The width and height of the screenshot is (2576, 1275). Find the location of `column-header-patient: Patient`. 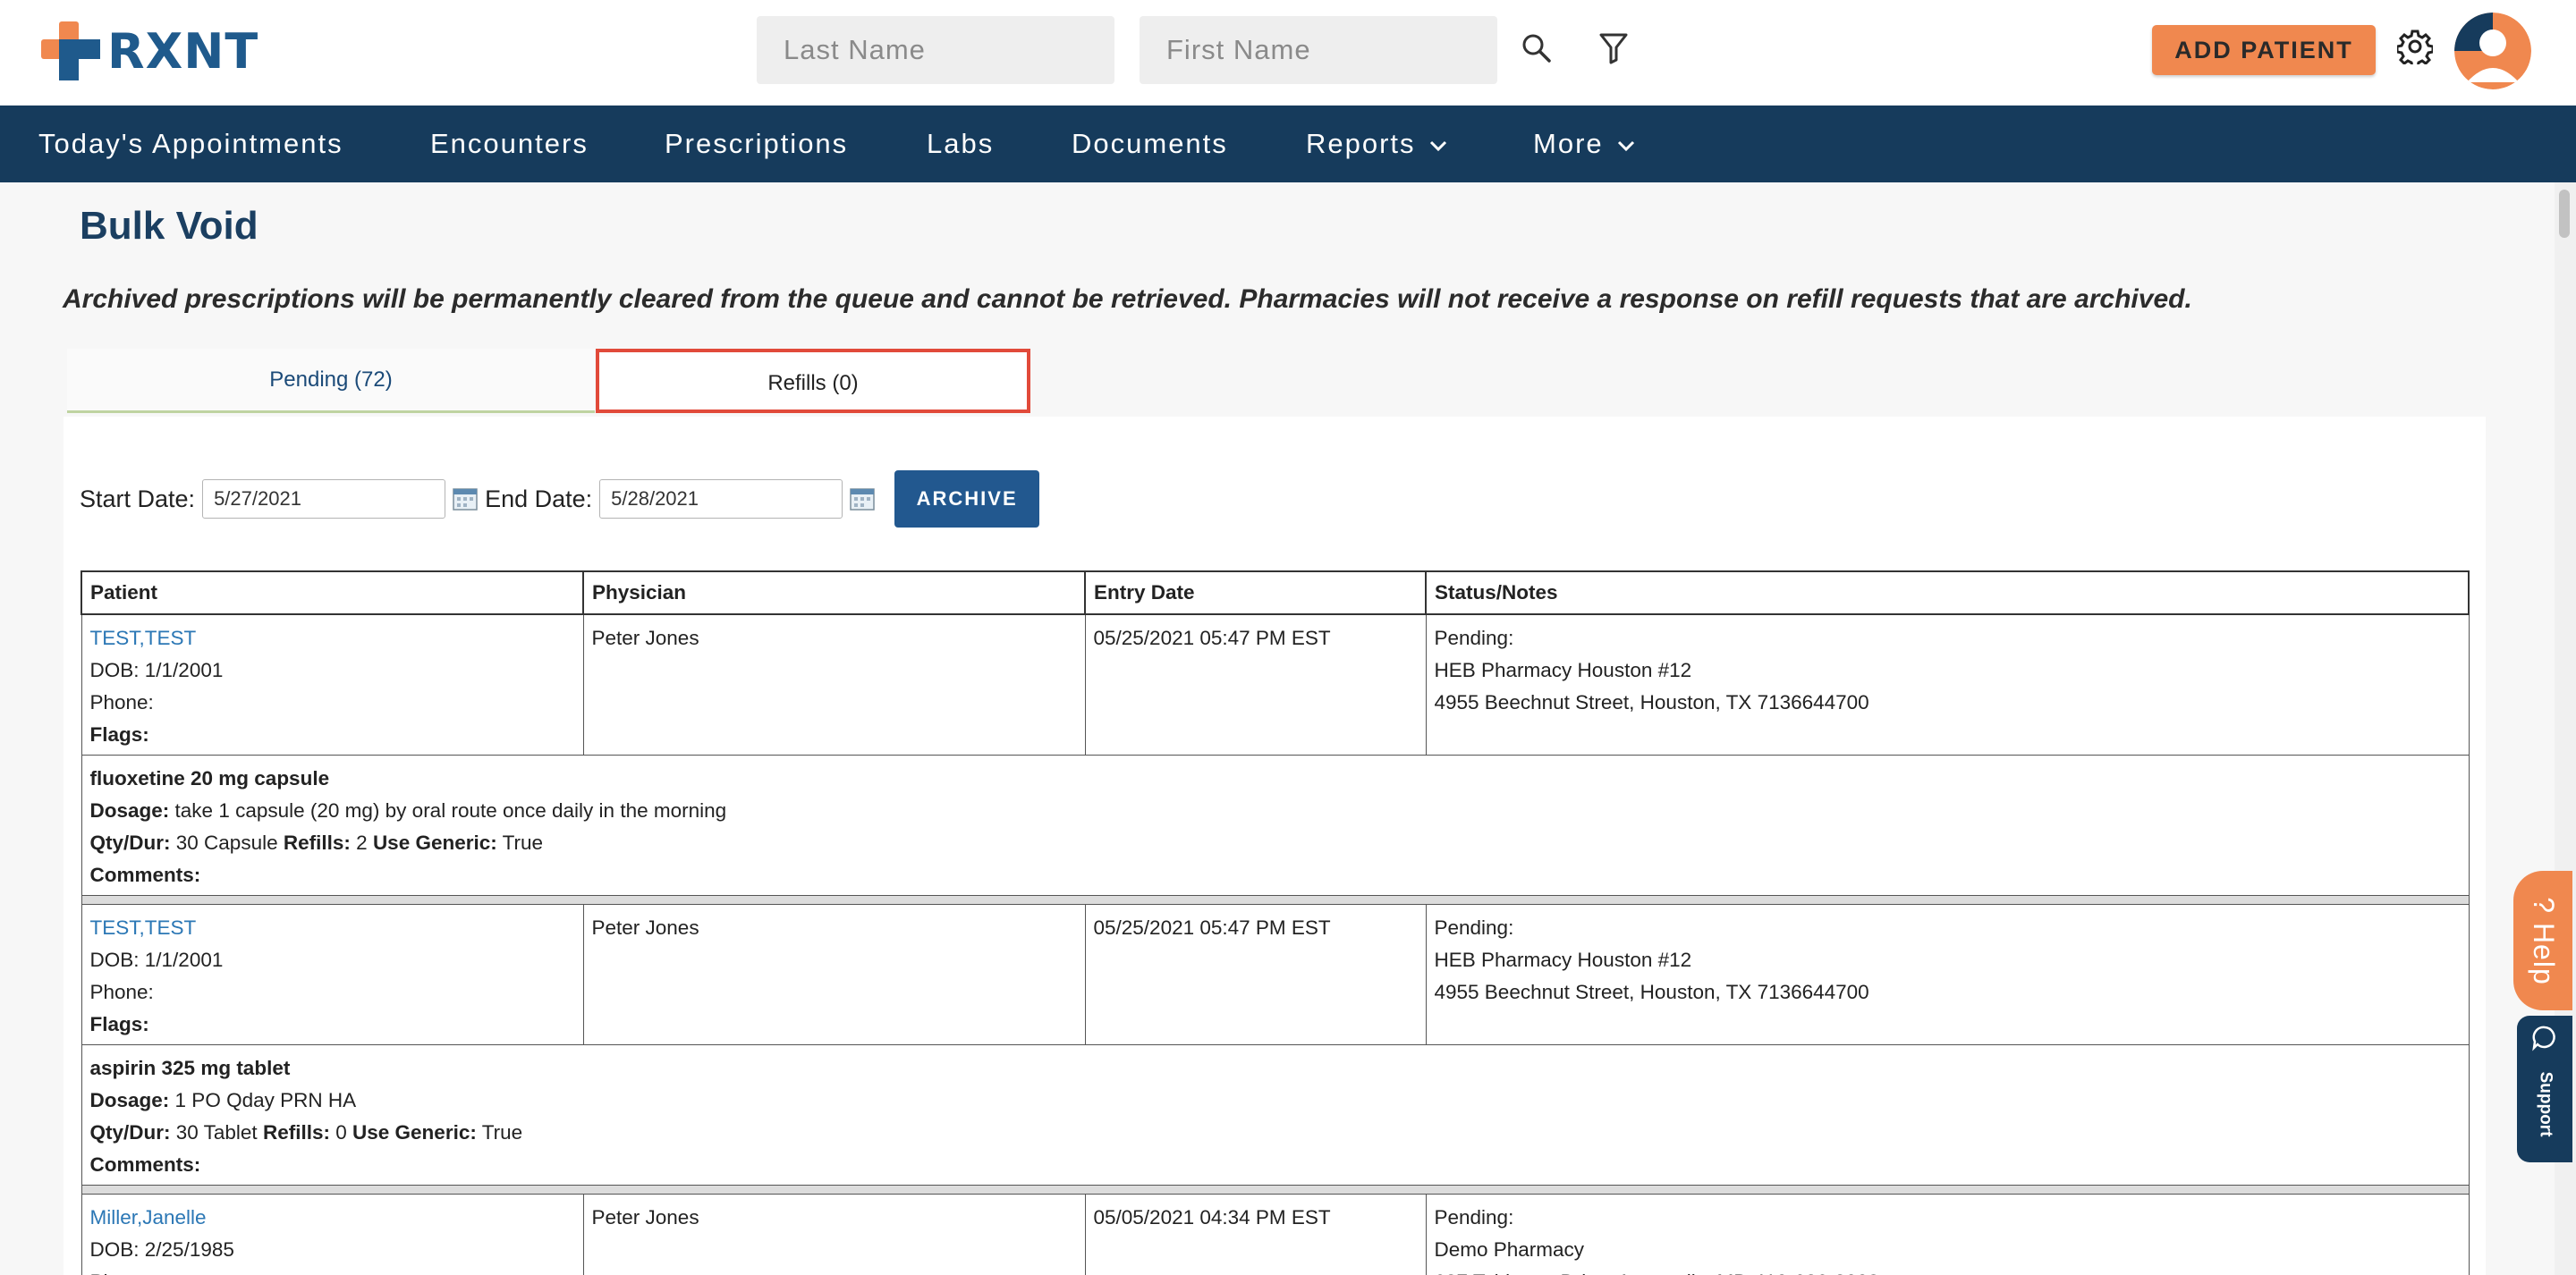

column-header-patient: Patient is located at coordinates (332, 592).